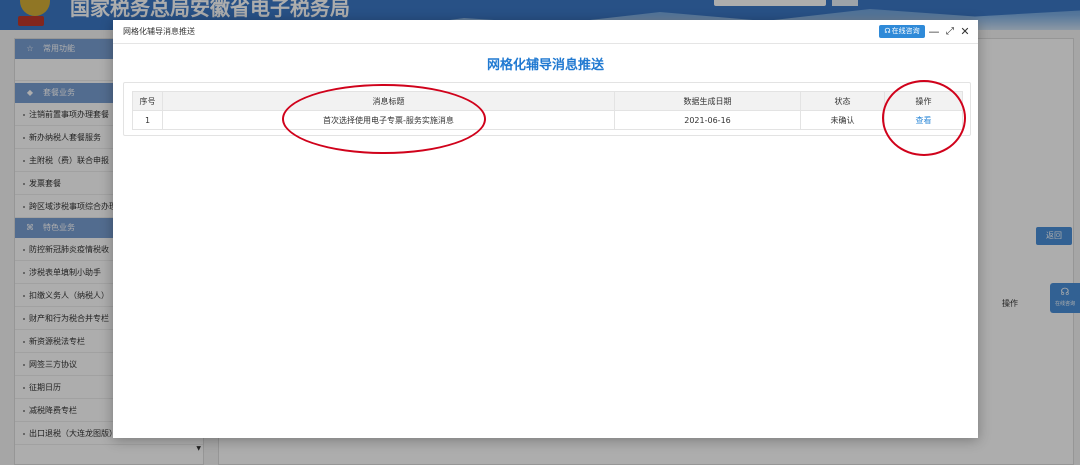 The width and height of the screenshot is (1080, 465). I want to click on maximize-icon: ⤢, so click(950, 32).